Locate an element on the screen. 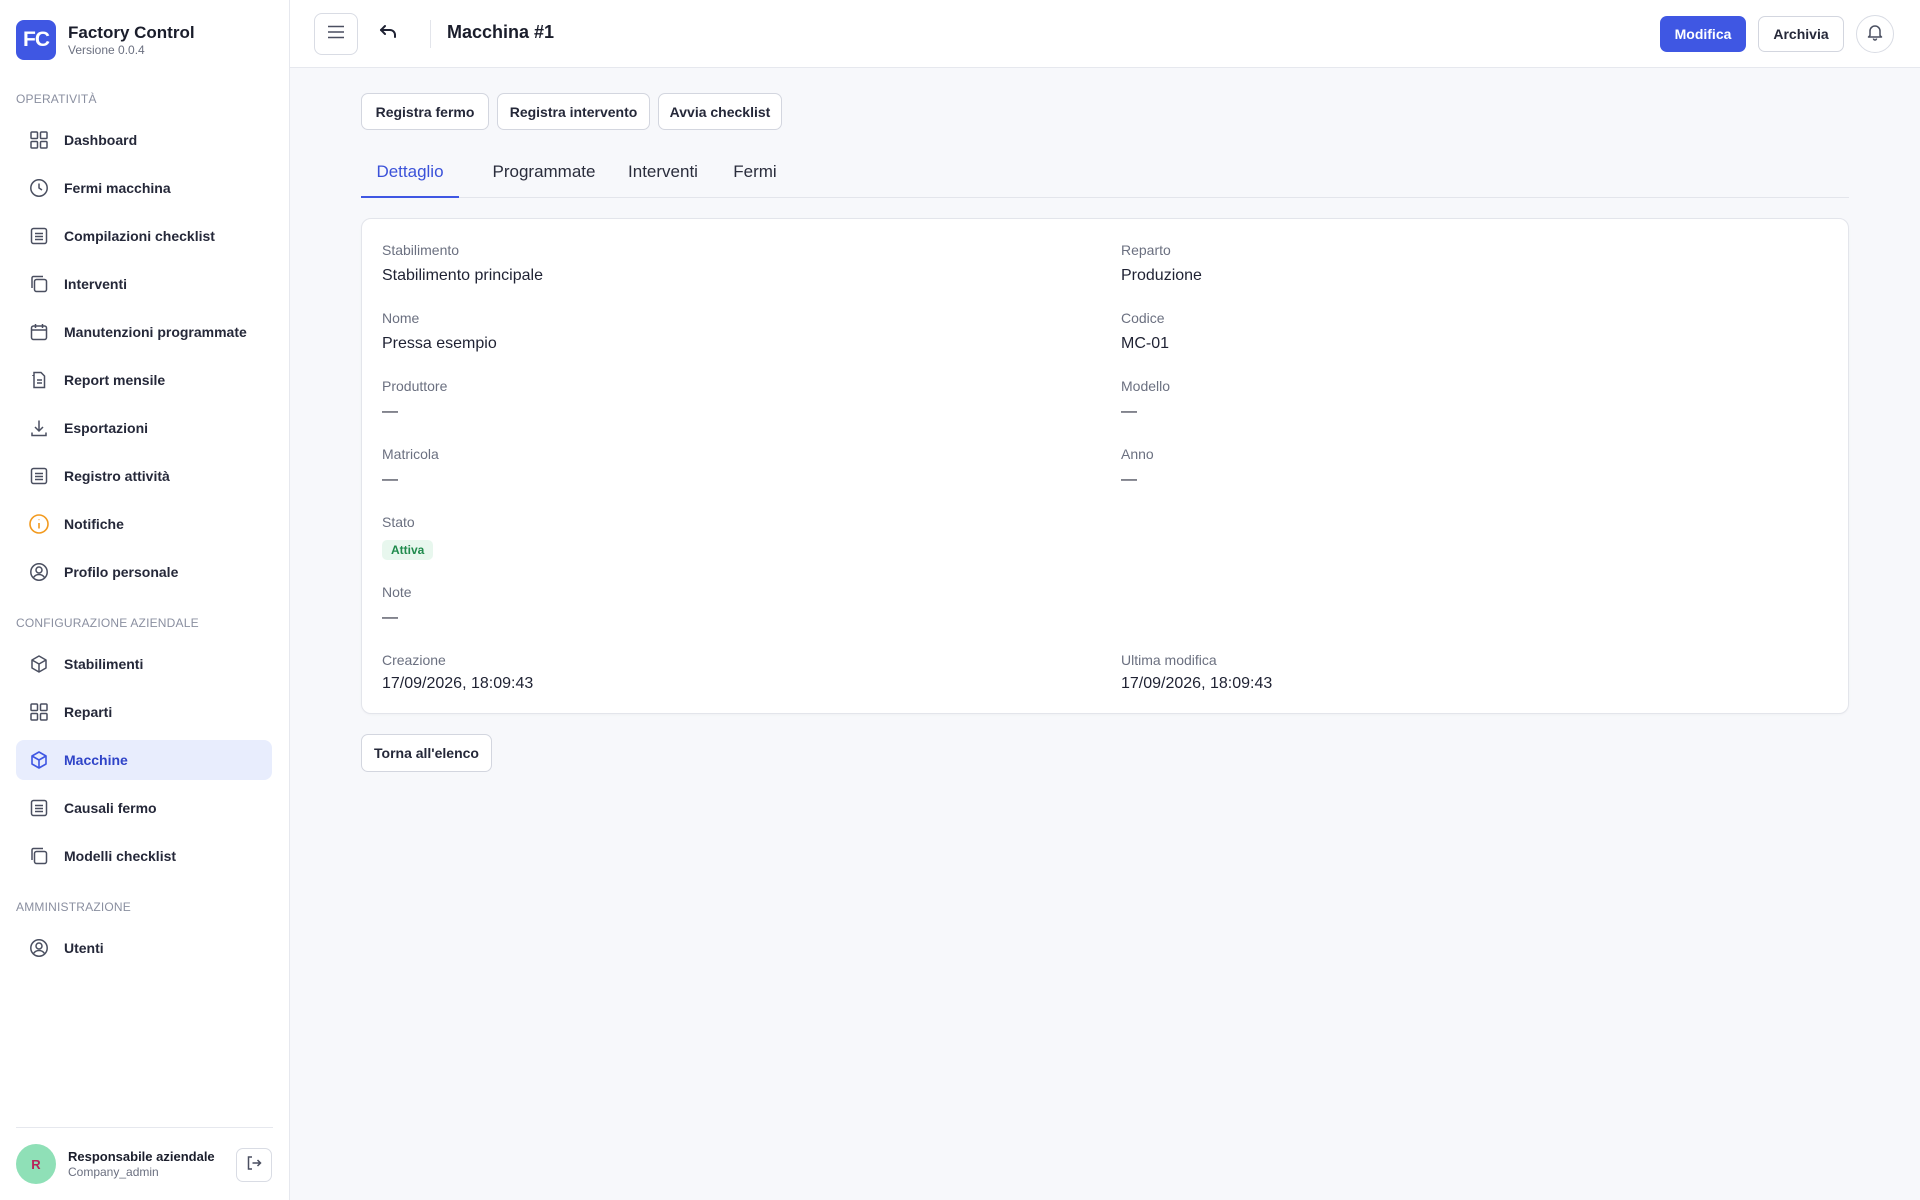 This screenshot has height=1200, width=1920. archive-button: Archivia is located at coordinates (1801, 34).